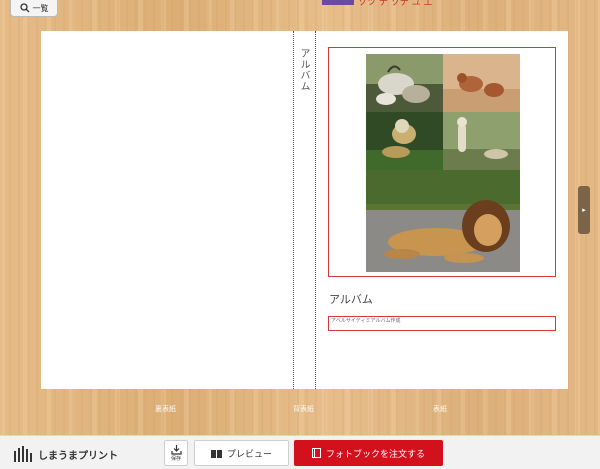 Image resolution: width=600 pixels, height=469 pixels. I want to click on spine-title: アルバム, so click(304, 70).